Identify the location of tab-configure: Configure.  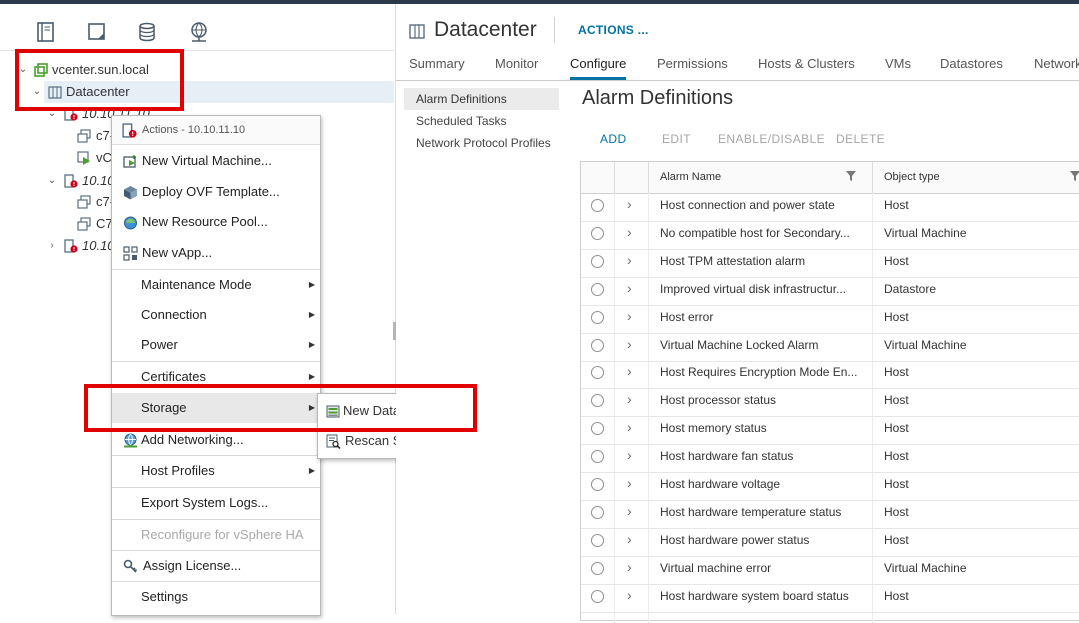
(598, 68).